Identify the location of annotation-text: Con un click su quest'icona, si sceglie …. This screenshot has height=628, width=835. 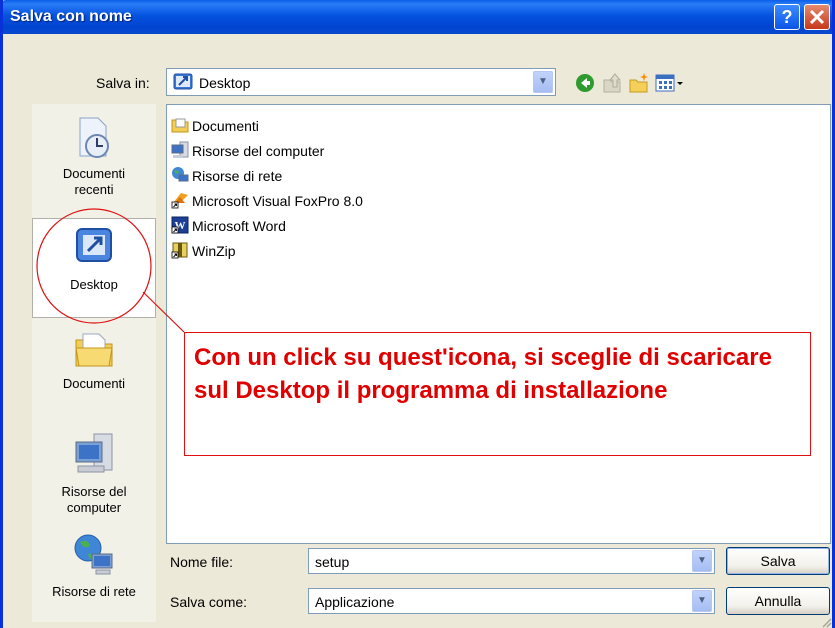
(483, 374).